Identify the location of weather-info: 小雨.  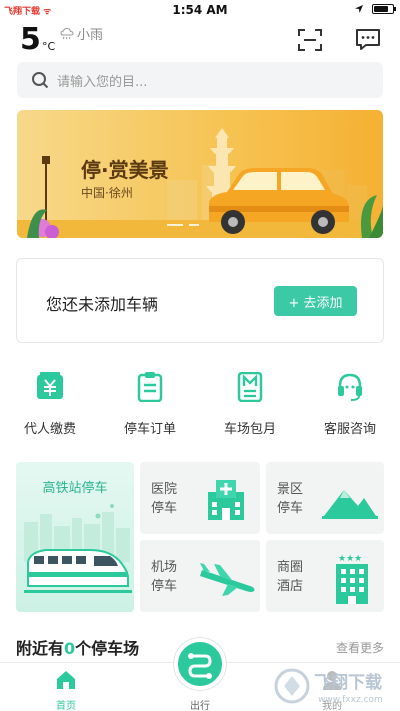
(81, 33).